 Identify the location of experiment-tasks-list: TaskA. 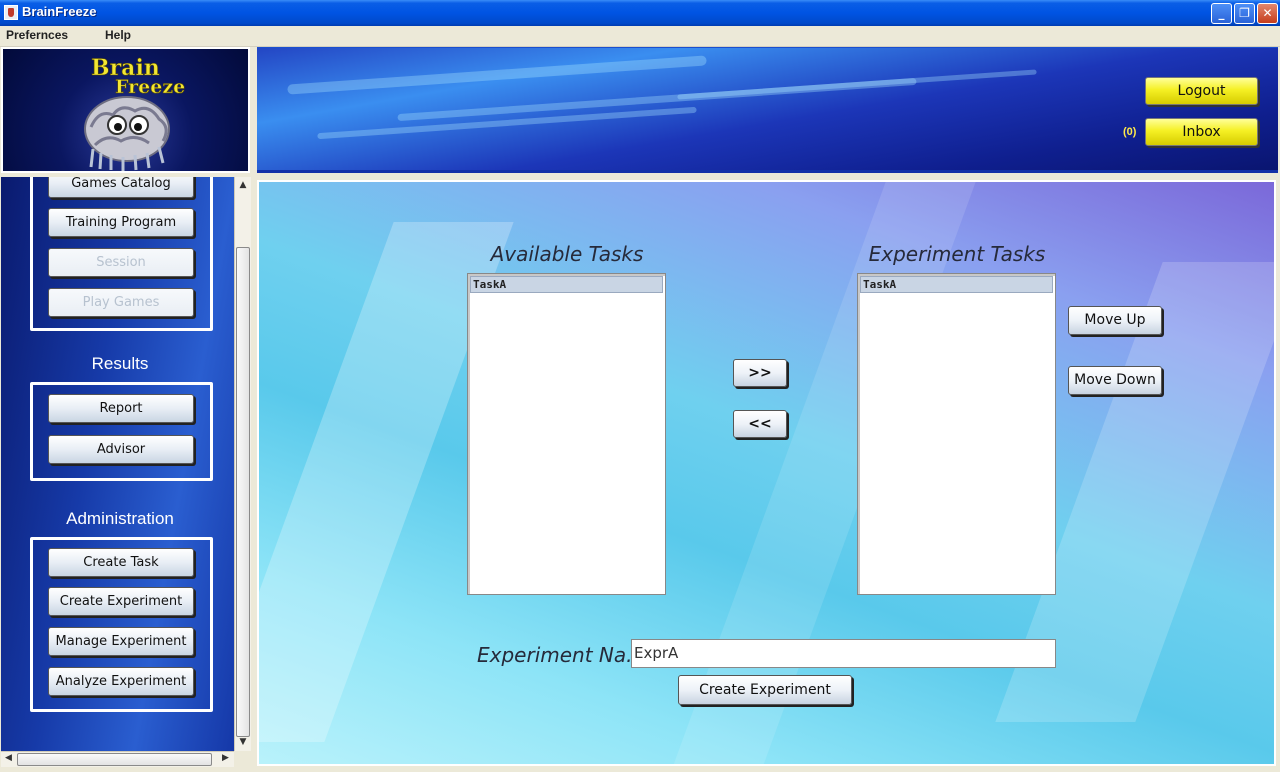
(956, 434).